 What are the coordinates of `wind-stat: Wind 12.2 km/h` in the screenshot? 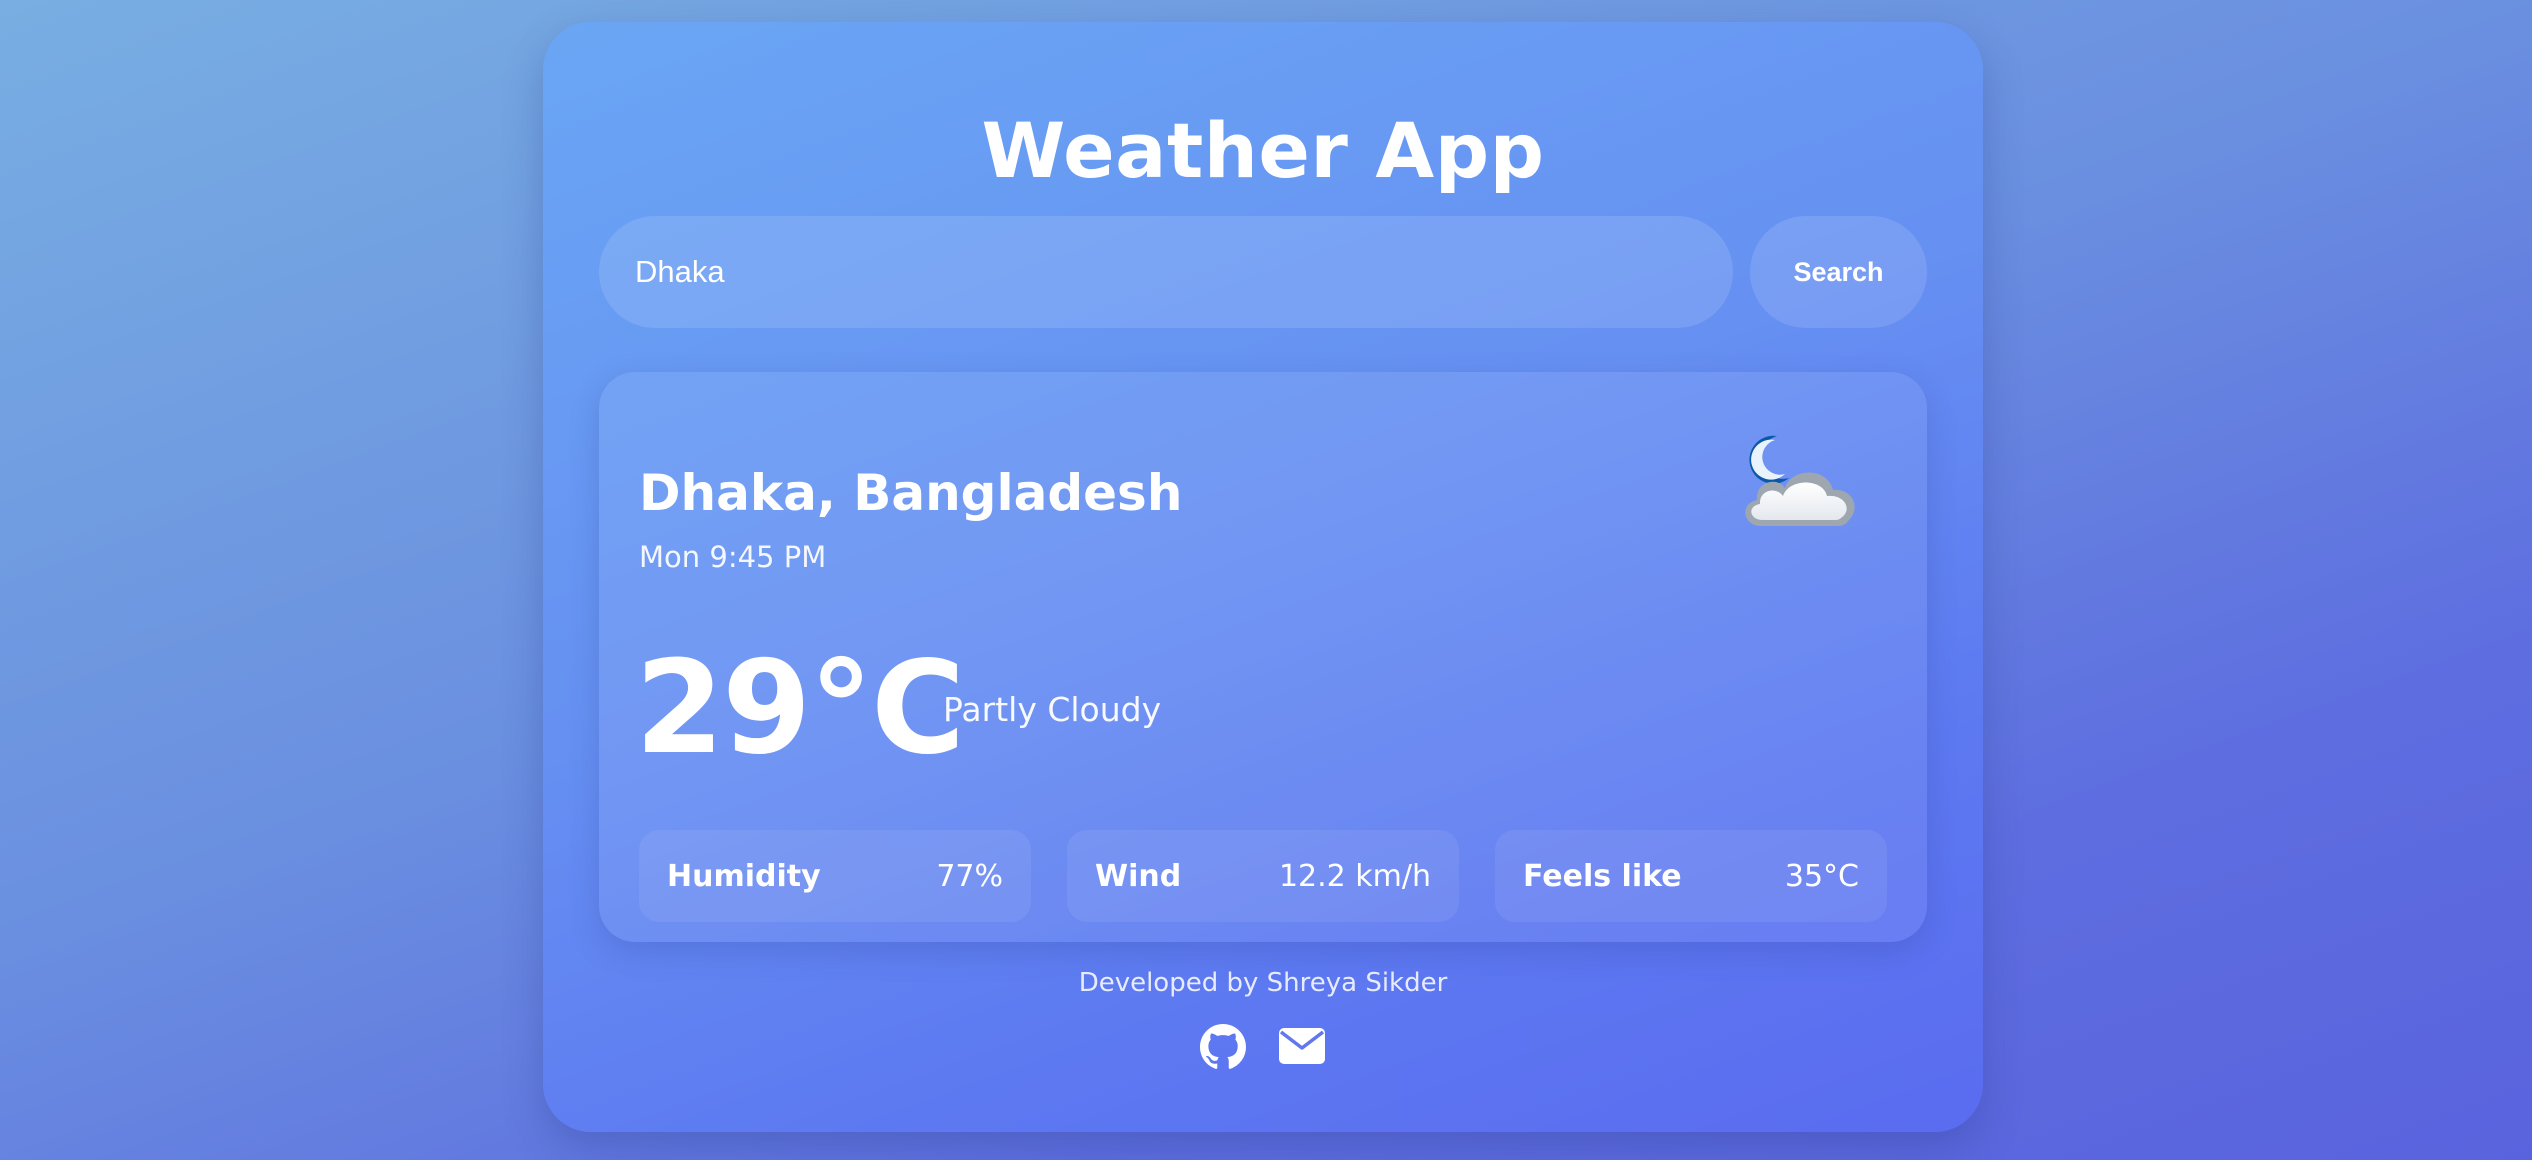 It's located at (1263, 876).